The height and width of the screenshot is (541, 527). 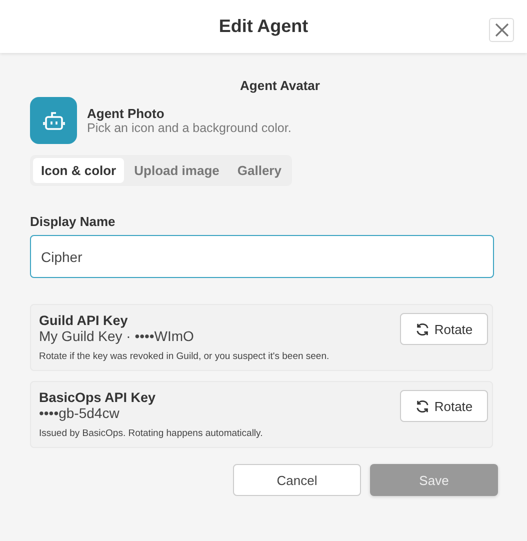 I want to click on cancel-button: Cancel, so click(x=297, y=480).